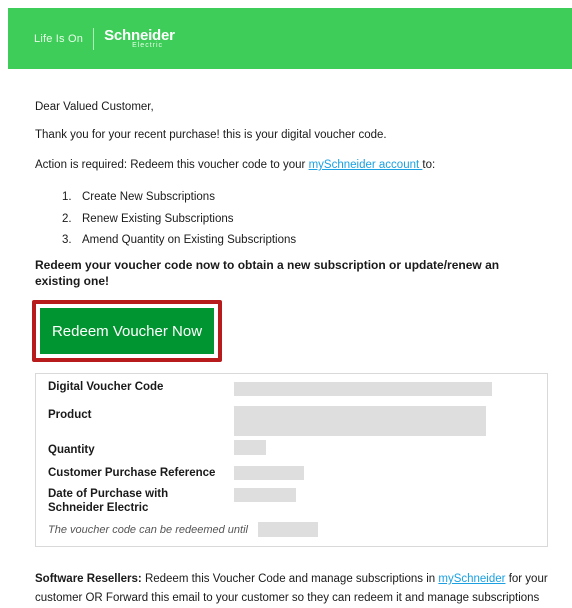 The width and height of the screenshot is (572, 608). What do you see at coordinates (94, 107) in the screenshot?
I see `greeting: Dear Valued Customer,` at bounding box center [94, 107].